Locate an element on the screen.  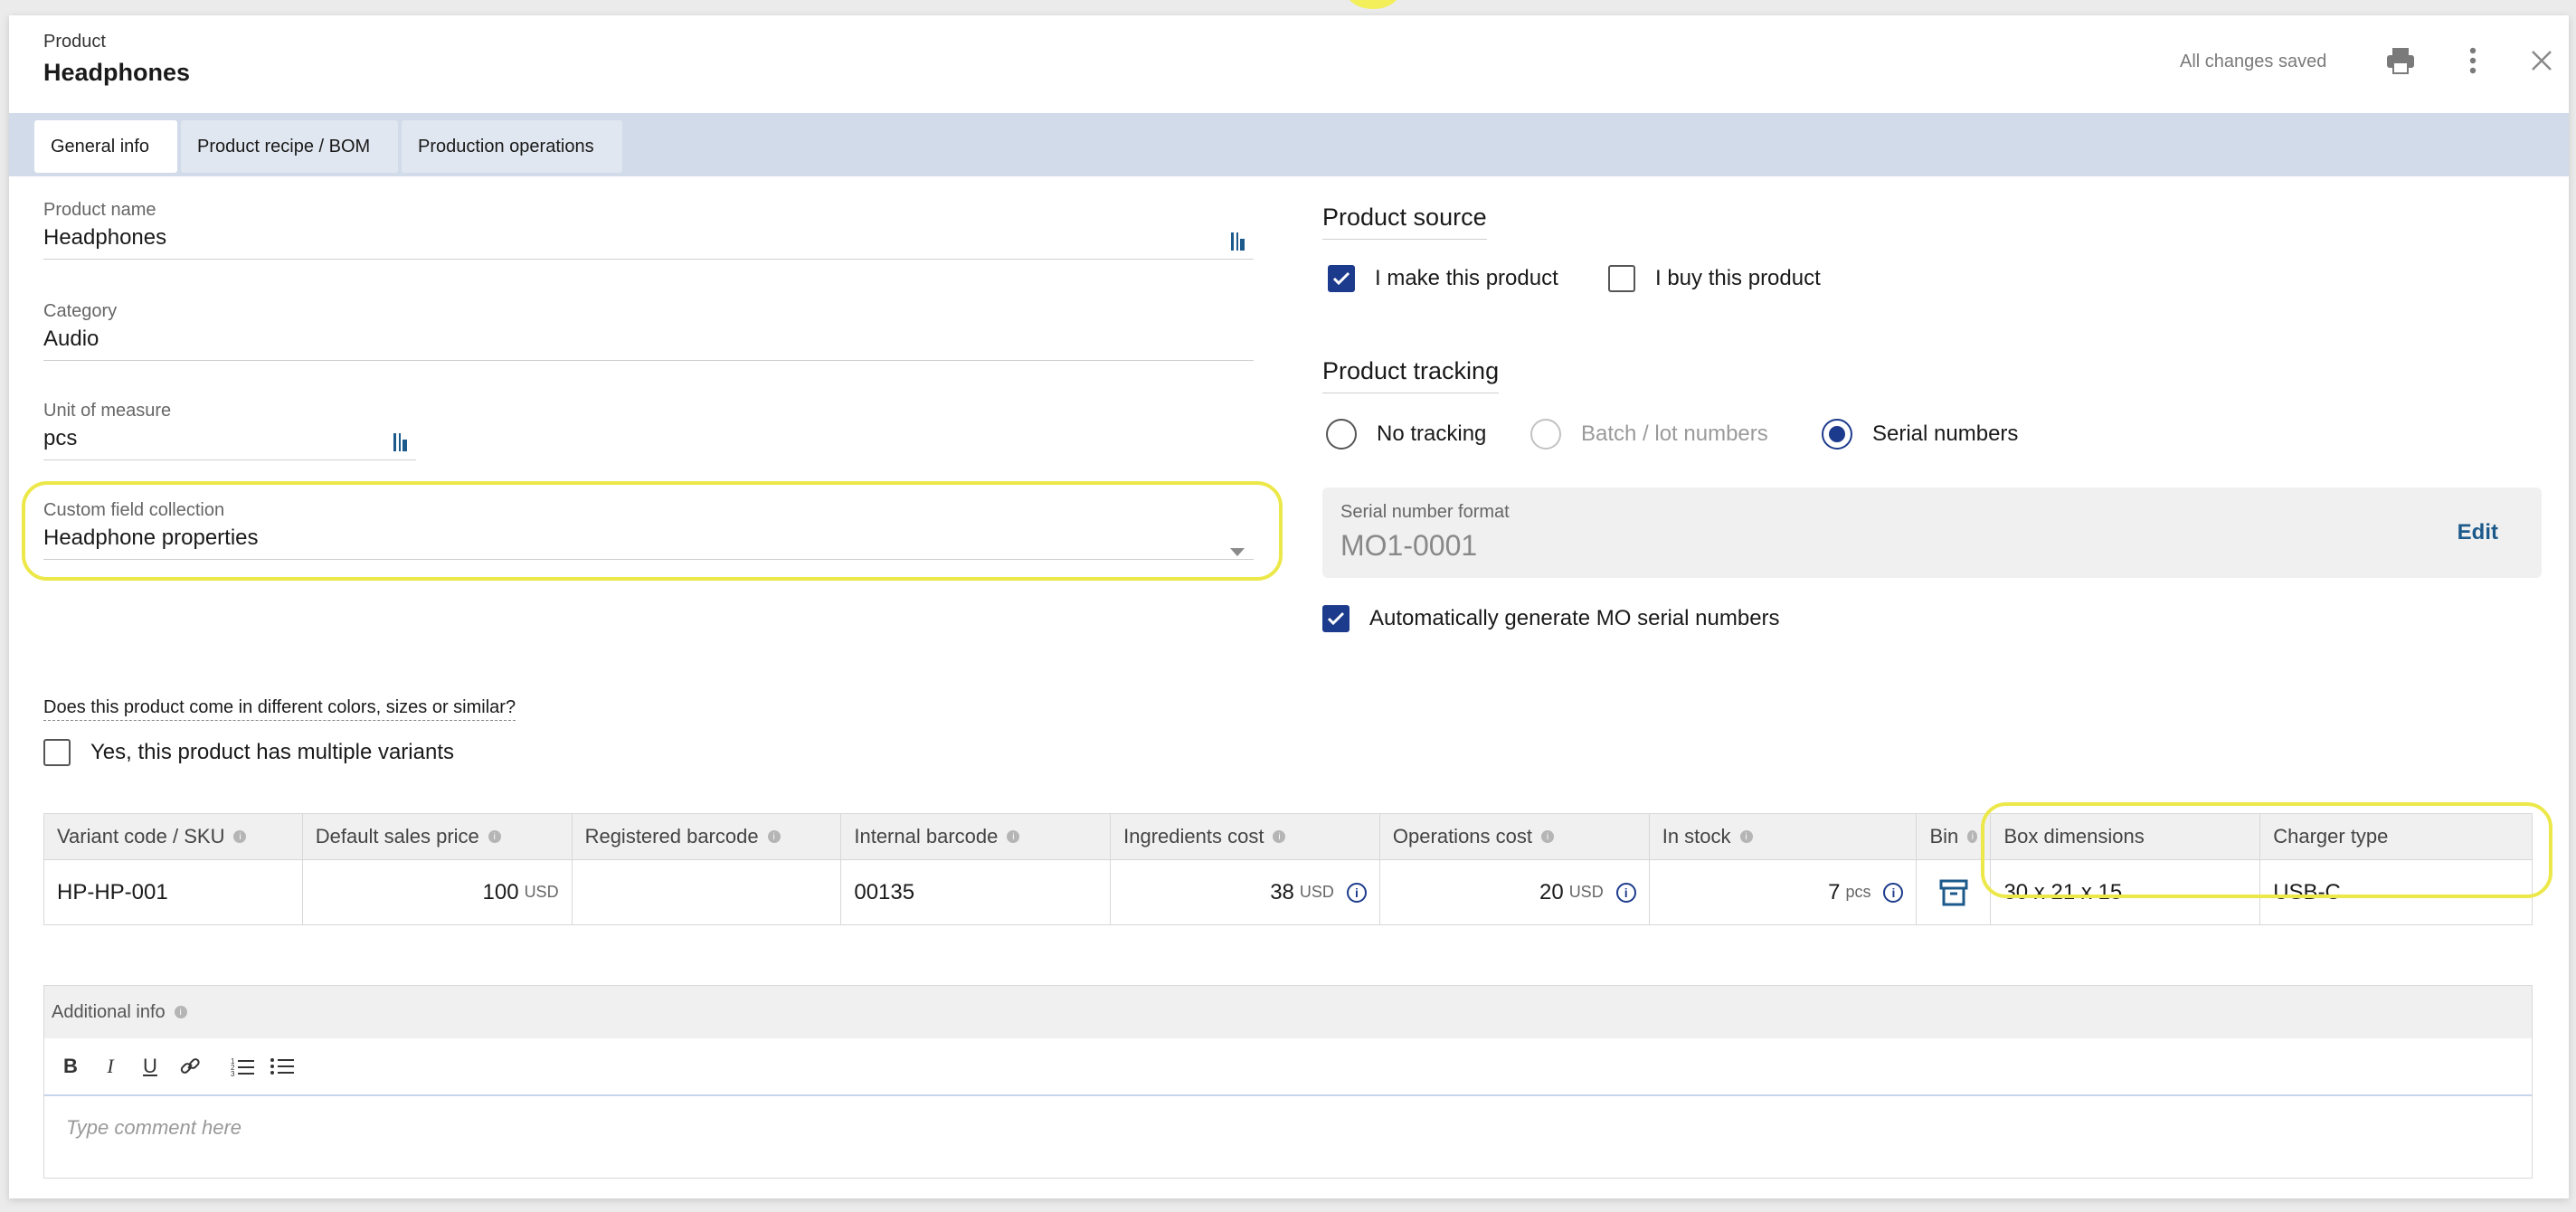
product-source-title: Product source is located at coordinates (1405, 222).